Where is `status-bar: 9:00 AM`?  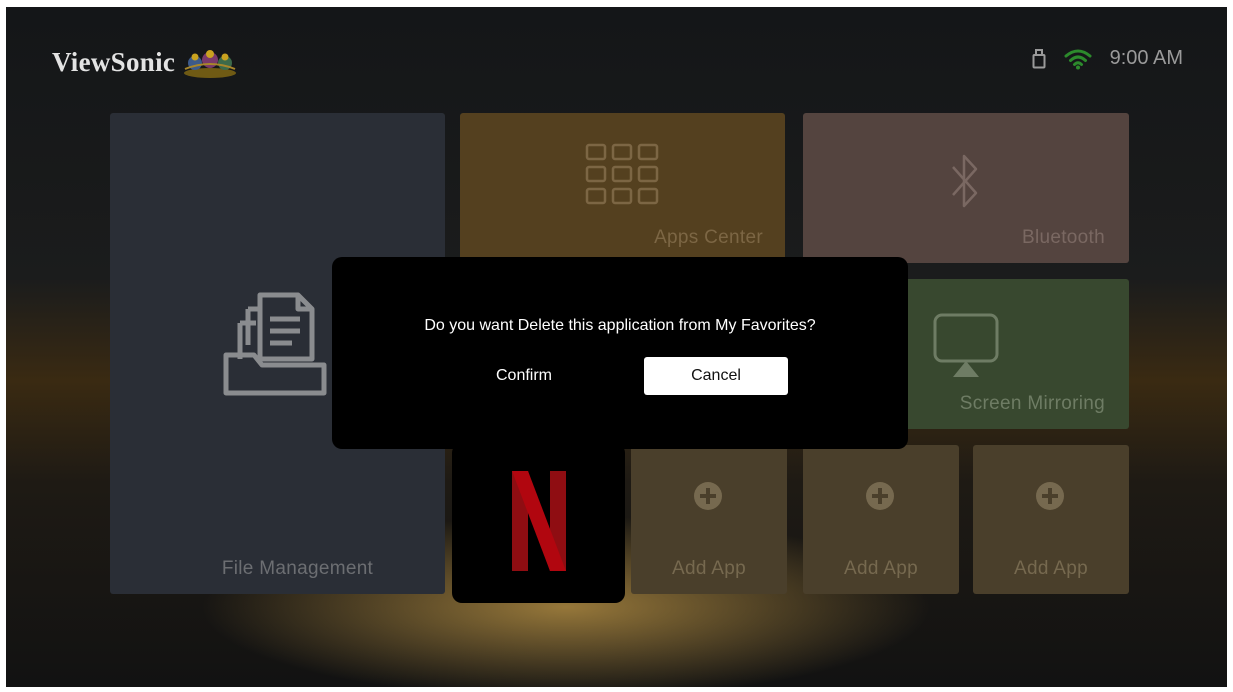 status-bar: 9:00 AM is located at coordinates (1107, 58).